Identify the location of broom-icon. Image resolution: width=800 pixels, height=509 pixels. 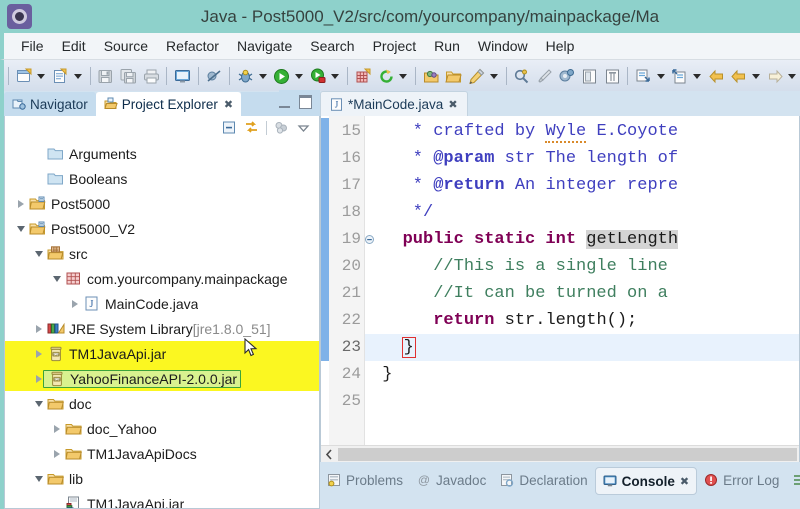
(544, 76).